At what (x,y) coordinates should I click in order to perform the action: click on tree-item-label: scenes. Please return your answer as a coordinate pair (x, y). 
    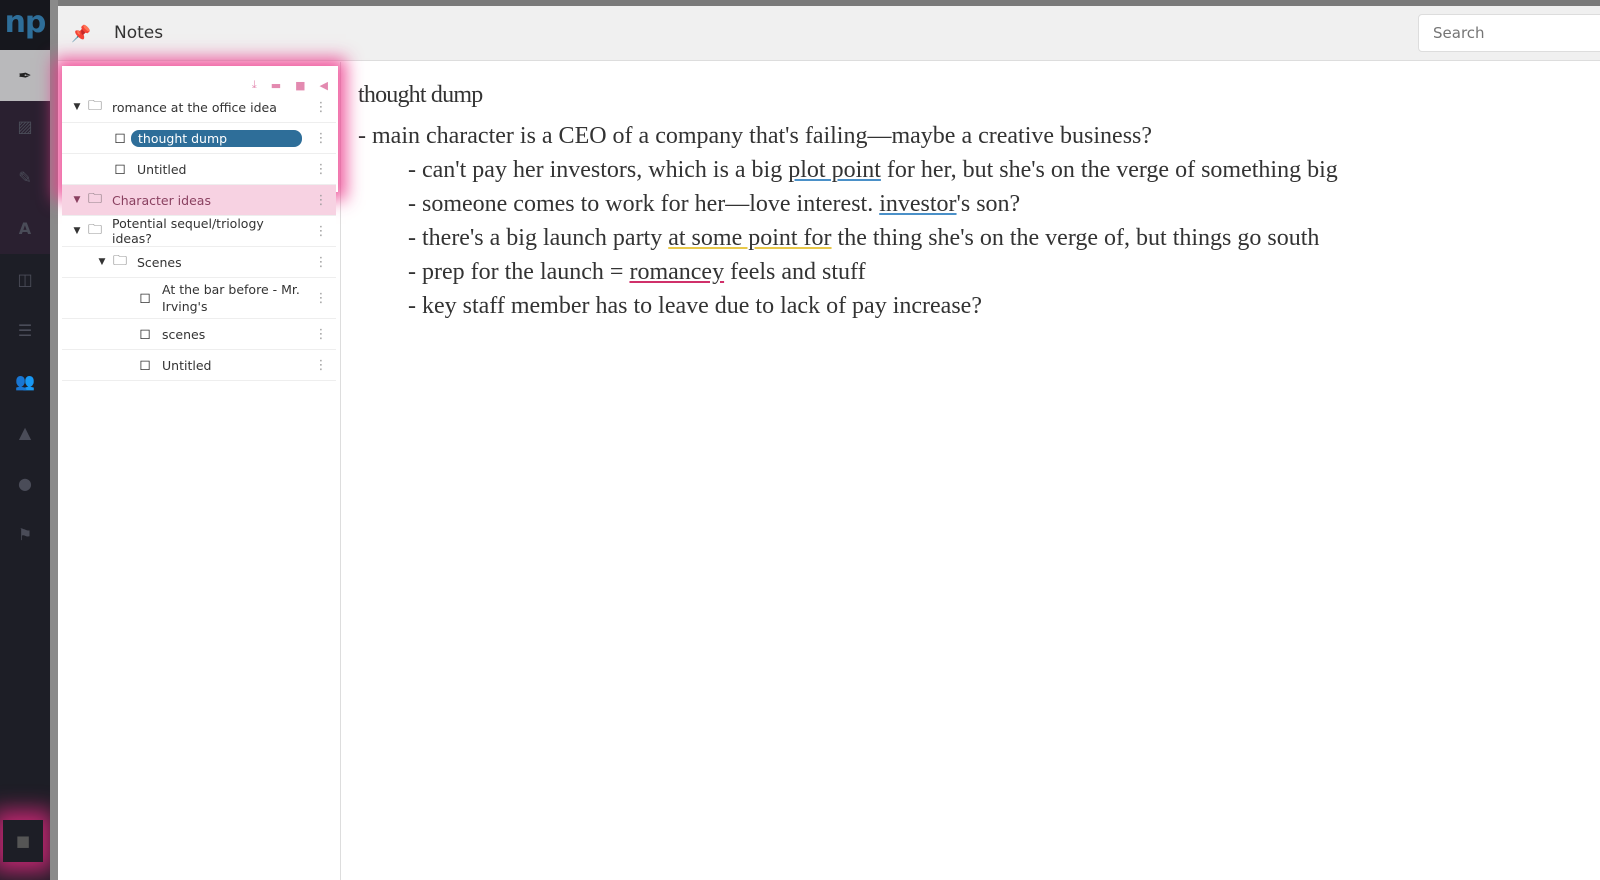
    Looking at the image, I should click on (184, 334).